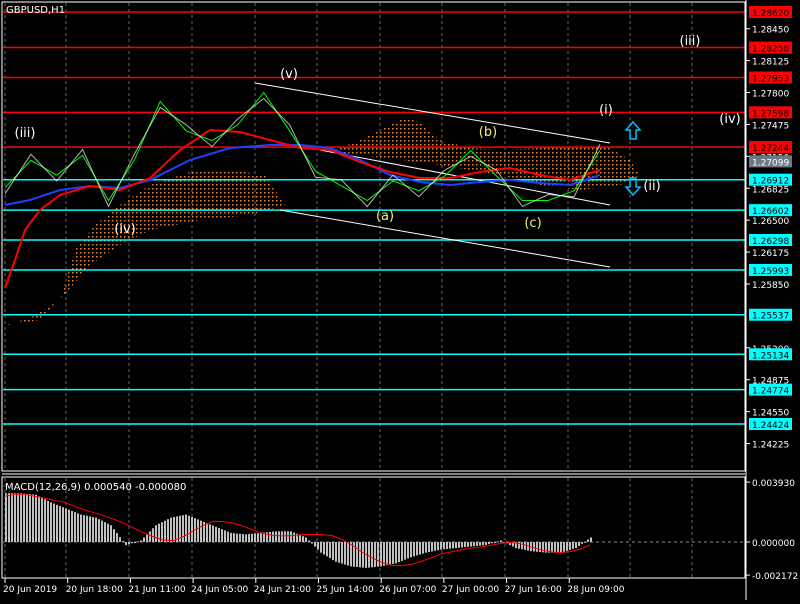 The height and width of the screenshot is (604, 800). I want to click on support-level-label: 1.26602, so click(770, 212).